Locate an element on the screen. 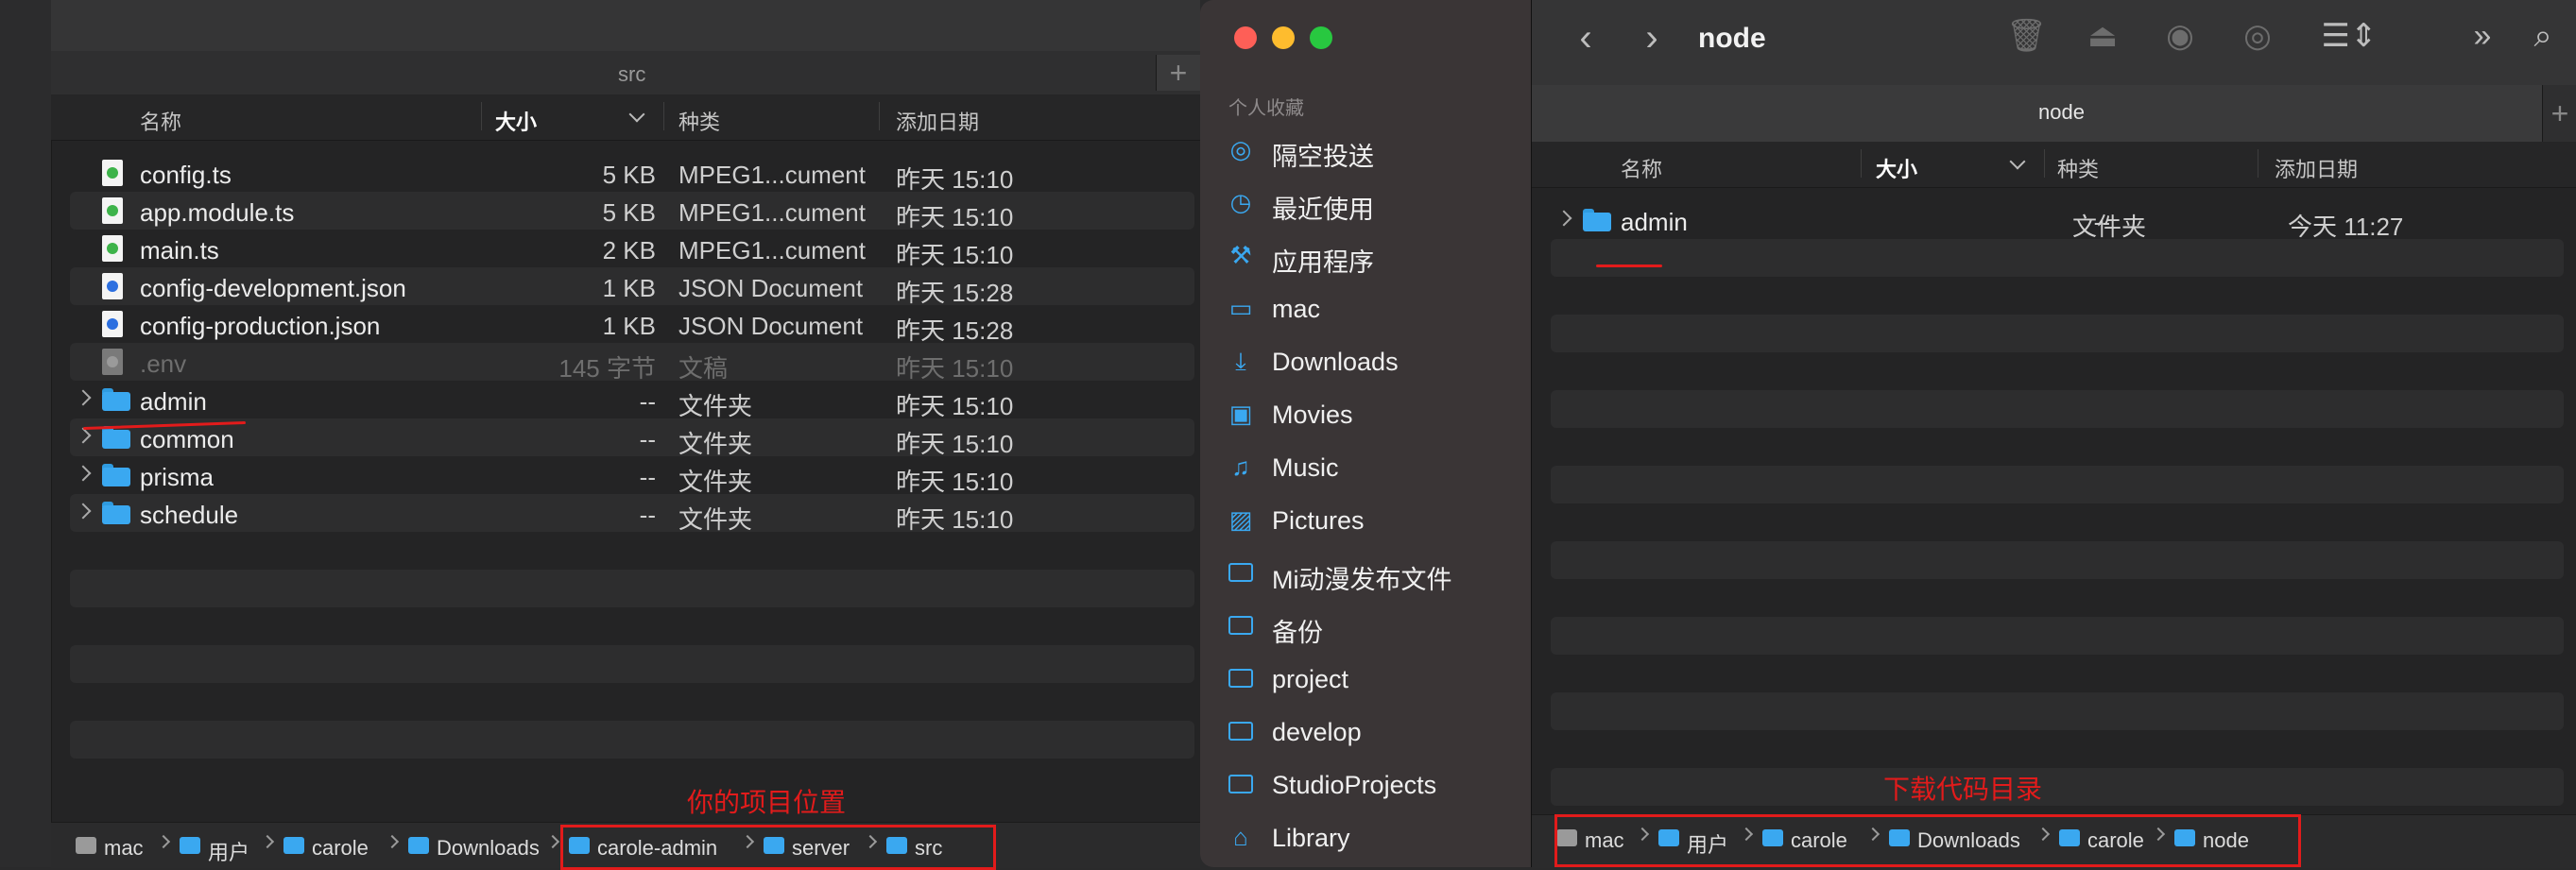  underline-mark is located at coordinates (1629, 265).